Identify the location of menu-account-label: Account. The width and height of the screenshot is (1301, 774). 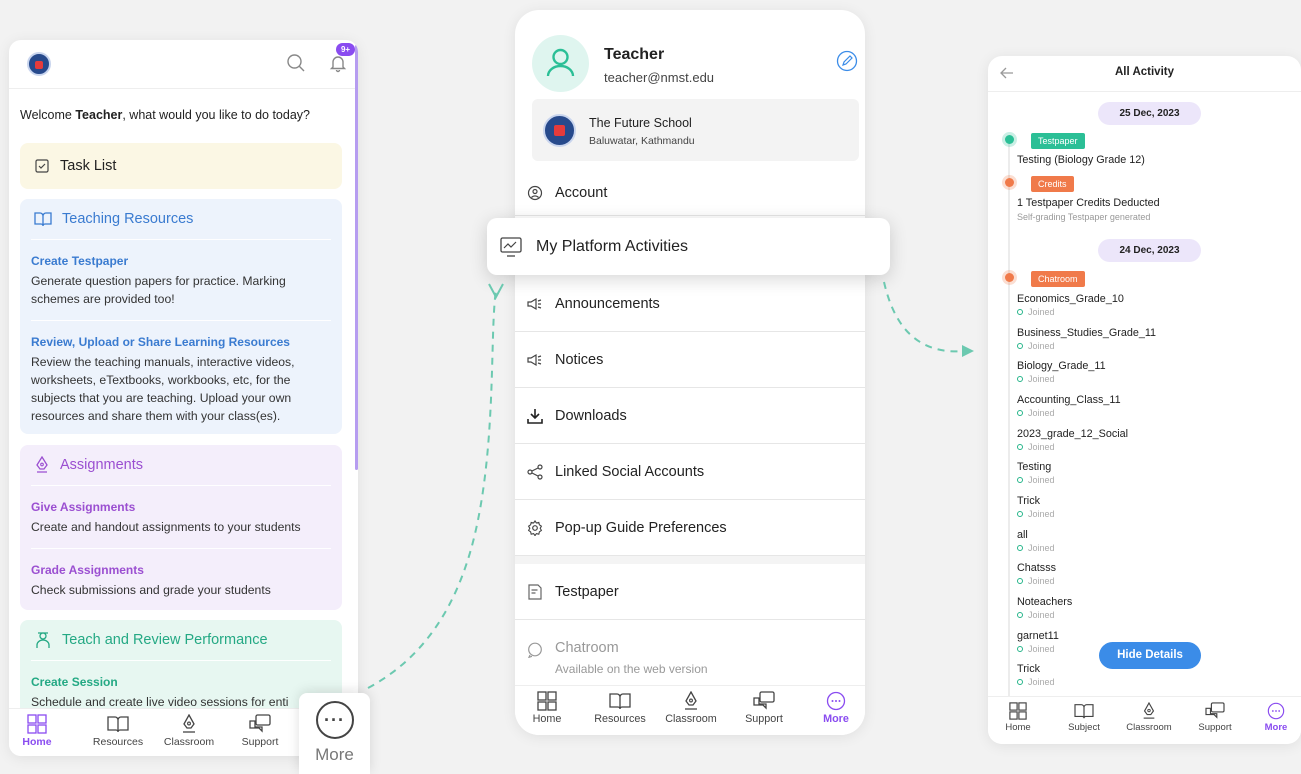
(581, 192).